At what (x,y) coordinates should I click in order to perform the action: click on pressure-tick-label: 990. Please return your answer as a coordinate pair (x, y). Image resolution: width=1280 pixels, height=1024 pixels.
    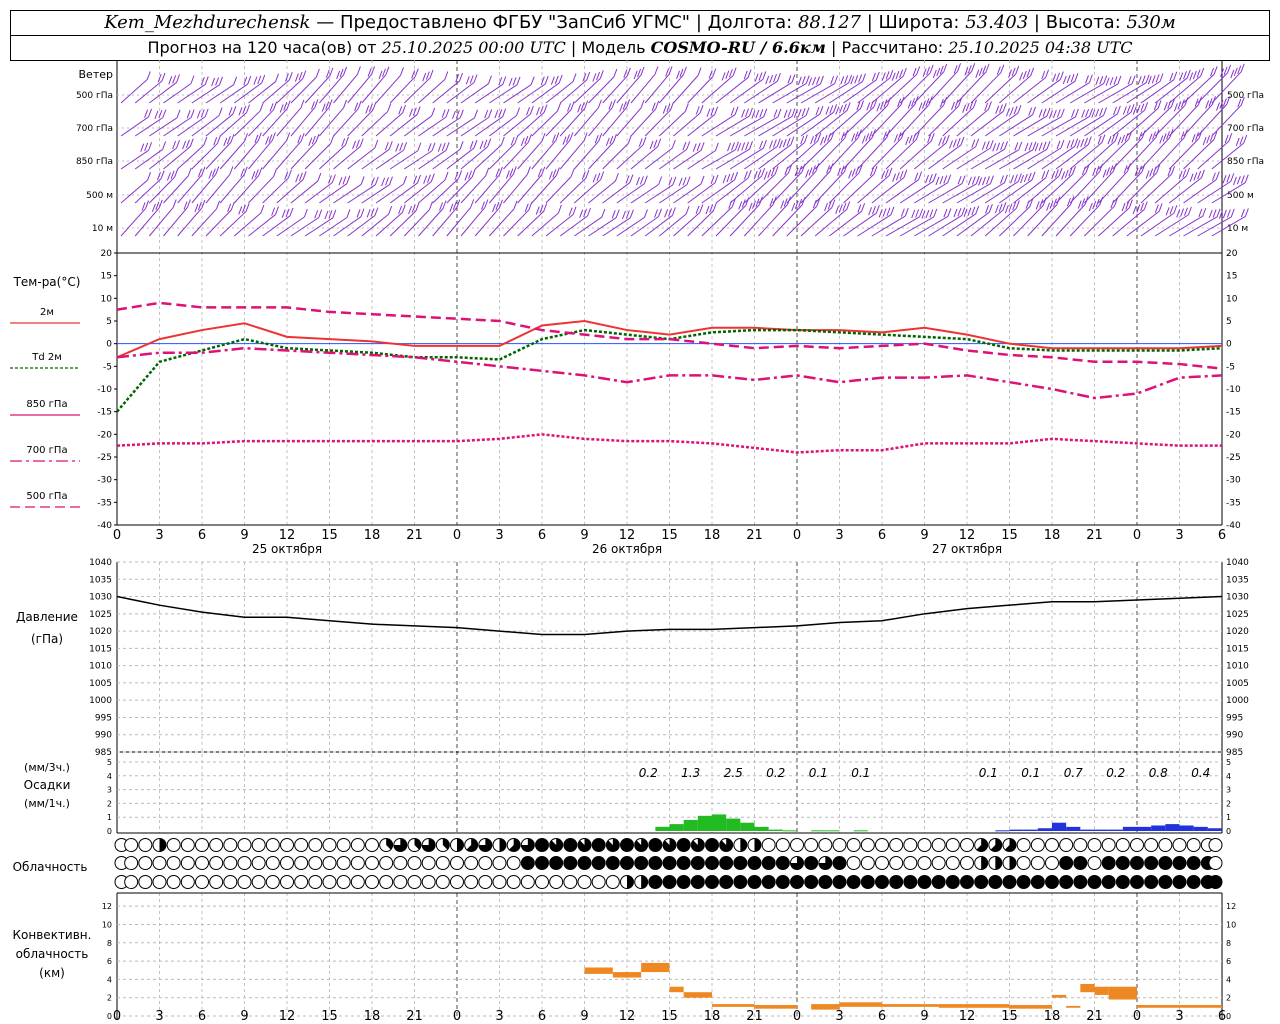
    Looking at the image, I should click on (1234, 736).